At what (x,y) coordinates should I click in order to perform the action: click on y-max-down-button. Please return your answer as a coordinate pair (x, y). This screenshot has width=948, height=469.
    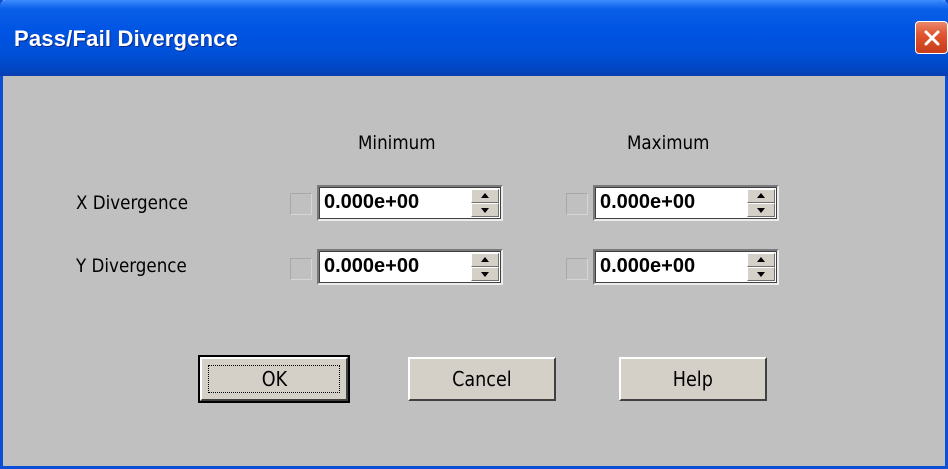
    Looking at the image, I should click on (761, 274).